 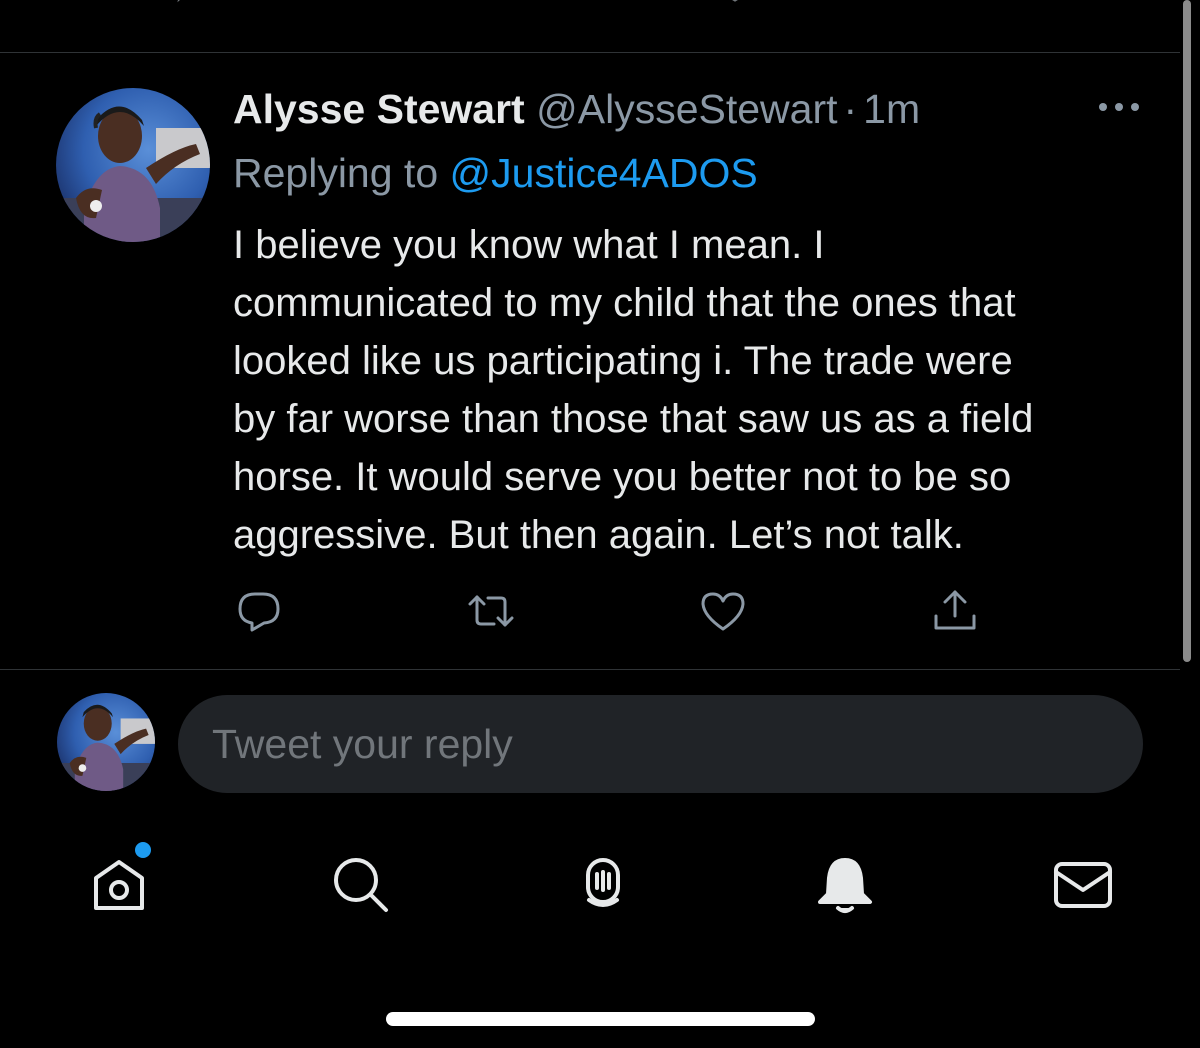 I want to click on messages-icon, so click(x=1083, y=885).